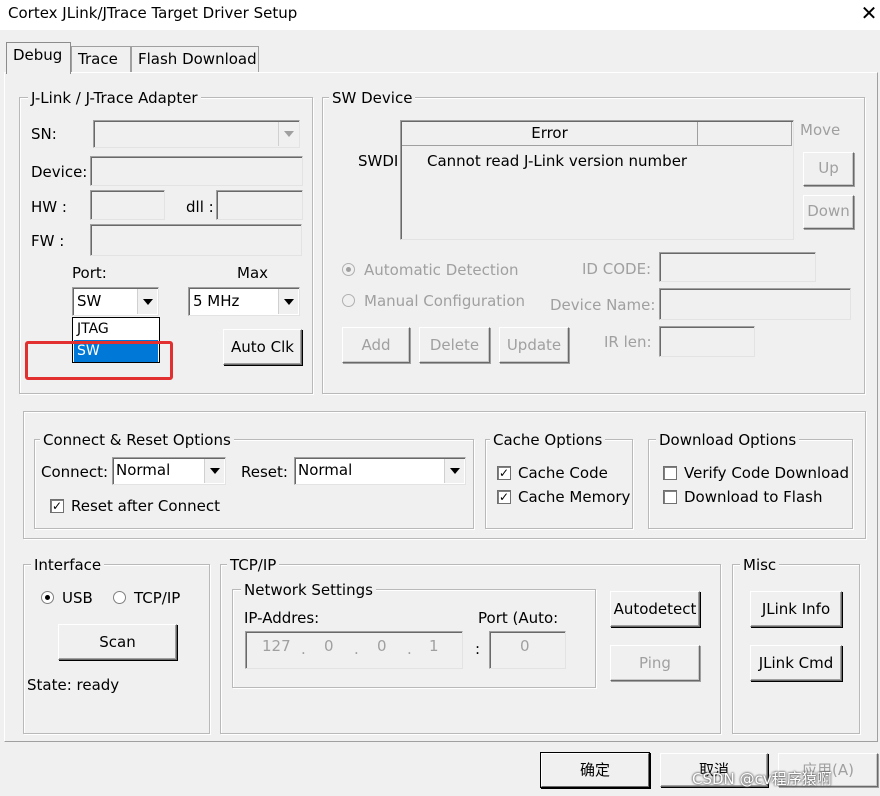 Image resolution: width=880 pixels, height=796 pixels. I want to click on device-label: Device:, so click(59, 172).